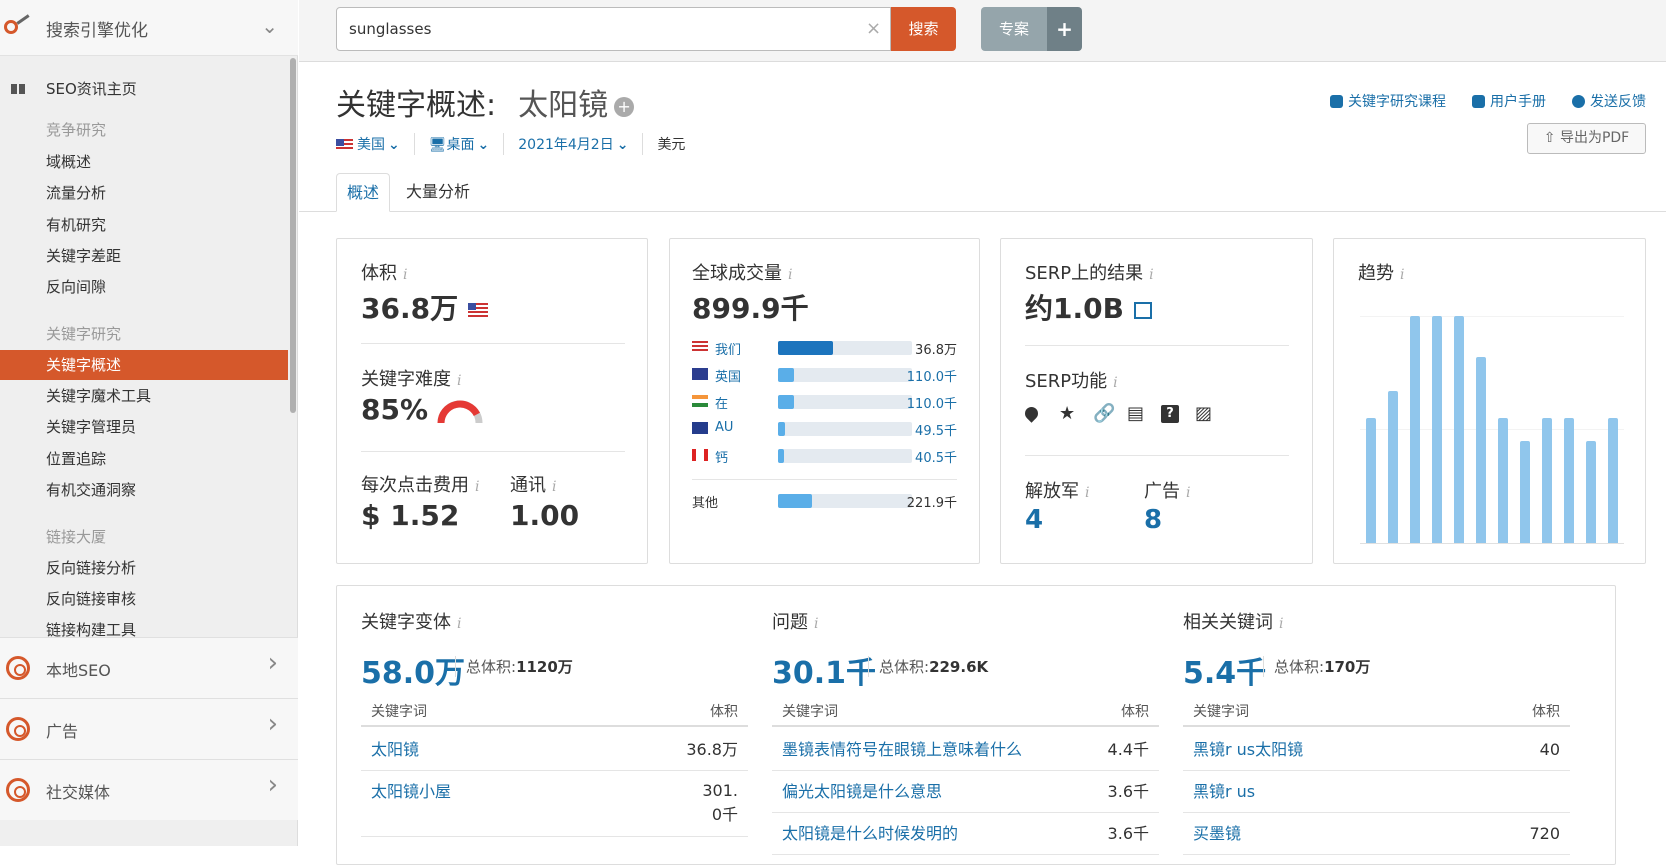 This screenshot has height=865, width=1666. Describe the element at coordinates (149, 789) in the screenshot. I see `sidebar-section: 社交媒体 ›` at that location.